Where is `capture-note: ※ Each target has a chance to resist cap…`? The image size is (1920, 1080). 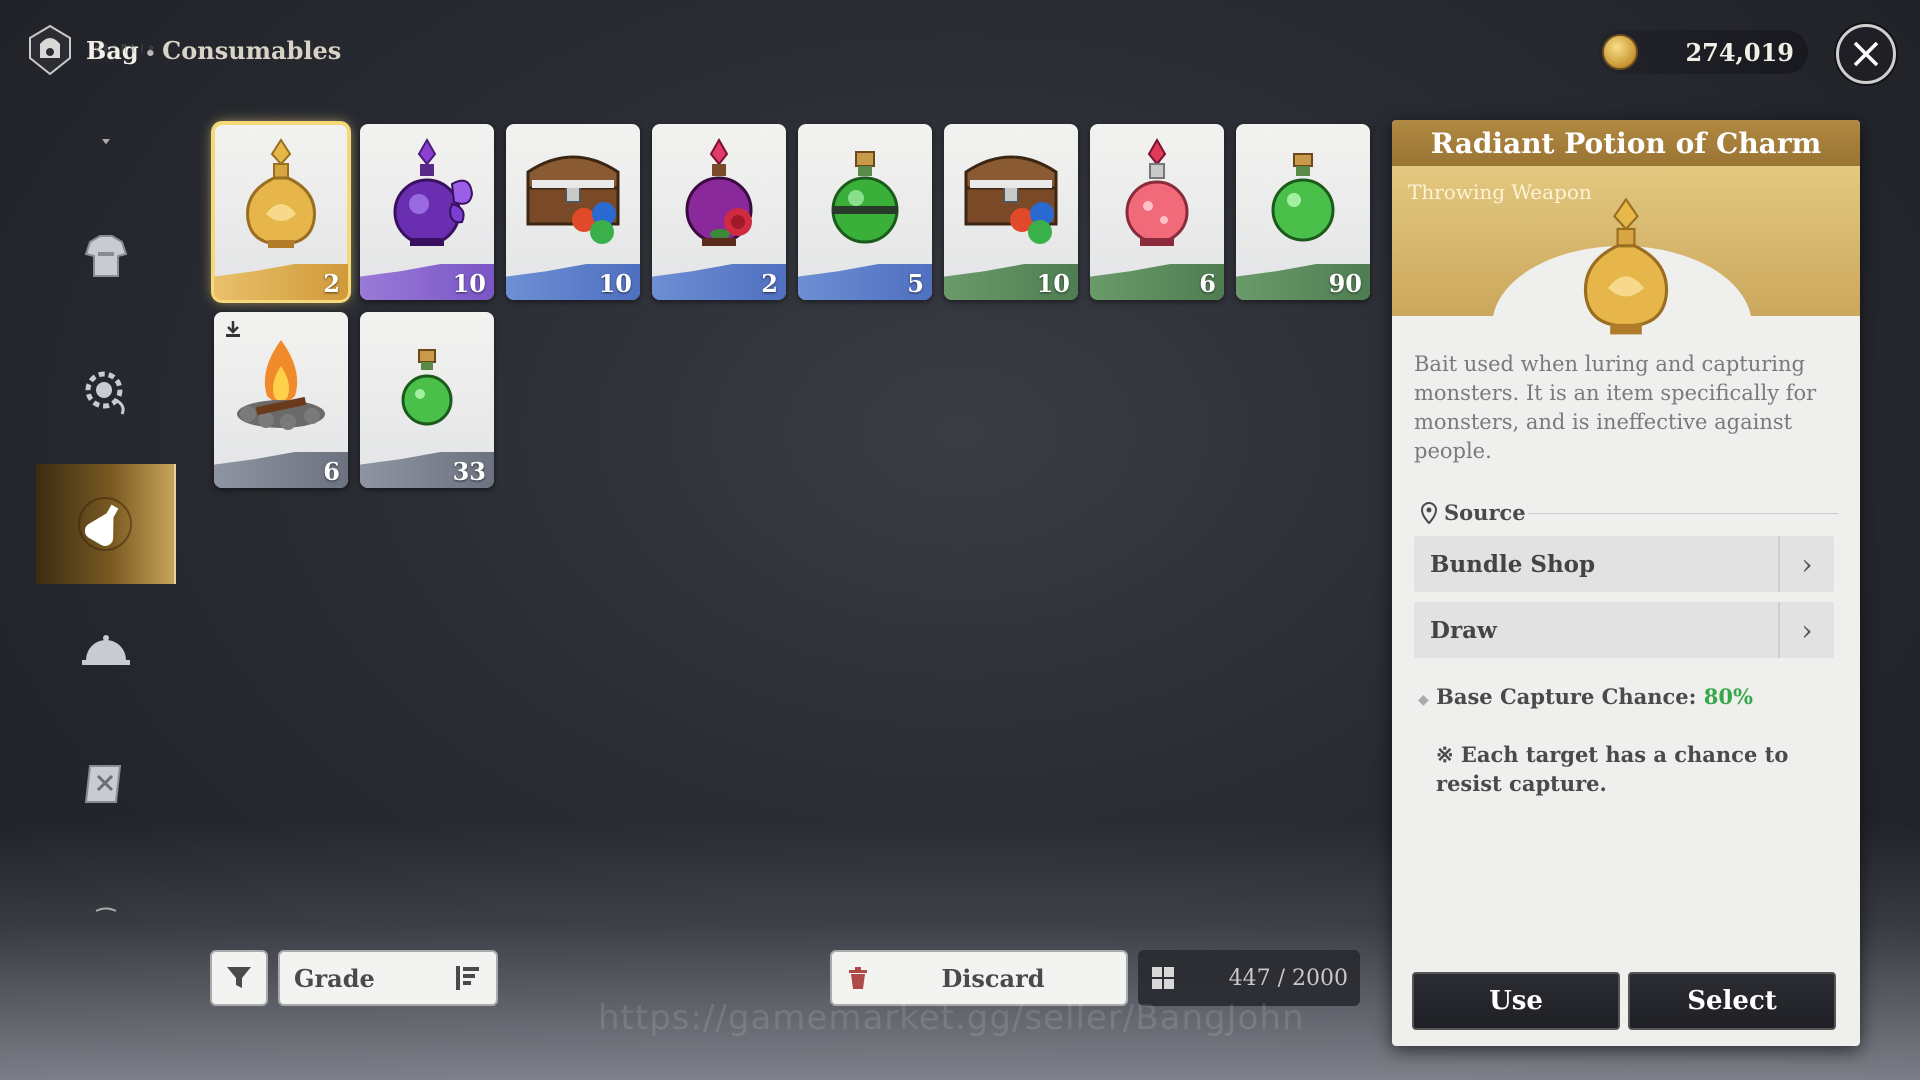 capture-note: ※ Each target has a chance to resist cap… is located at coordinates (1612, 769).